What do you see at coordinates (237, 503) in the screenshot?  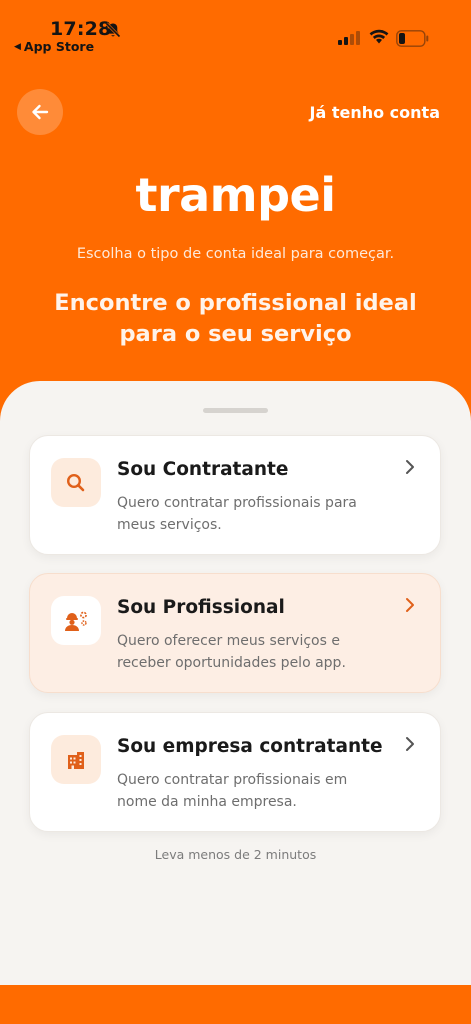 I see `option-description-line-1: Quero contratar profissionais para` at bounding box center [237, 503].